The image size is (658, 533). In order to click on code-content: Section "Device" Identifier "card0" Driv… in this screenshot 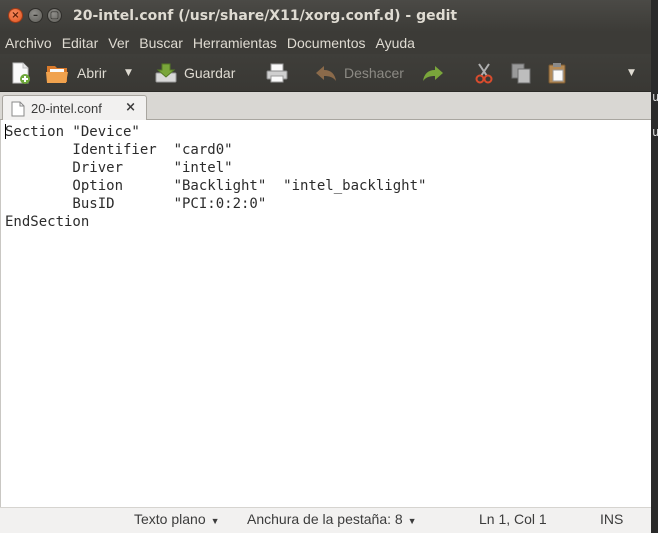, I will do `click(215, 177)`.